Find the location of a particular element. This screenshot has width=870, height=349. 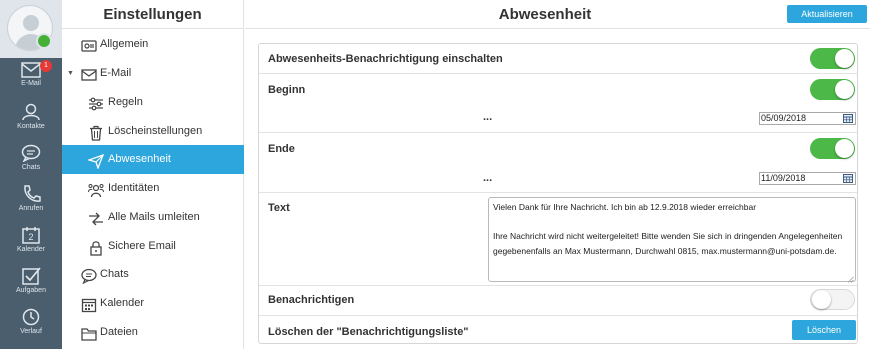

end-toggle is located at coordinates (832, 148).